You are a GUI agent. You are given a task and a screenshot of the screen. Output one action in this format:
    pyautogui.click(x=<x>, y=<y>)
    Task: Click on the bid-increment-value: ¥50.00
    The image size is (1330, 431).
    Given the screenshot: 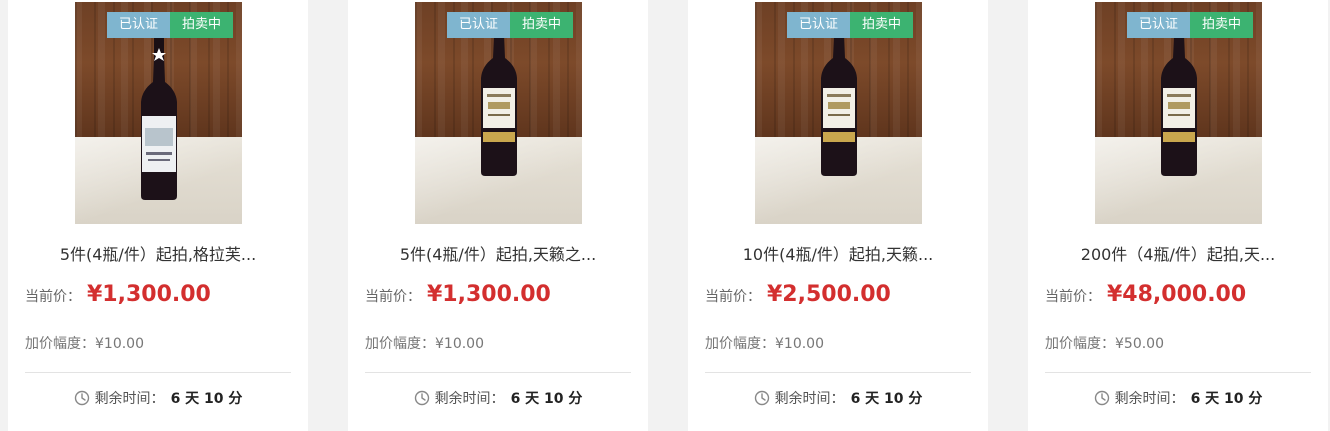 What is the action you would take?
    pyautogui.click(x=1139, y=344)
    